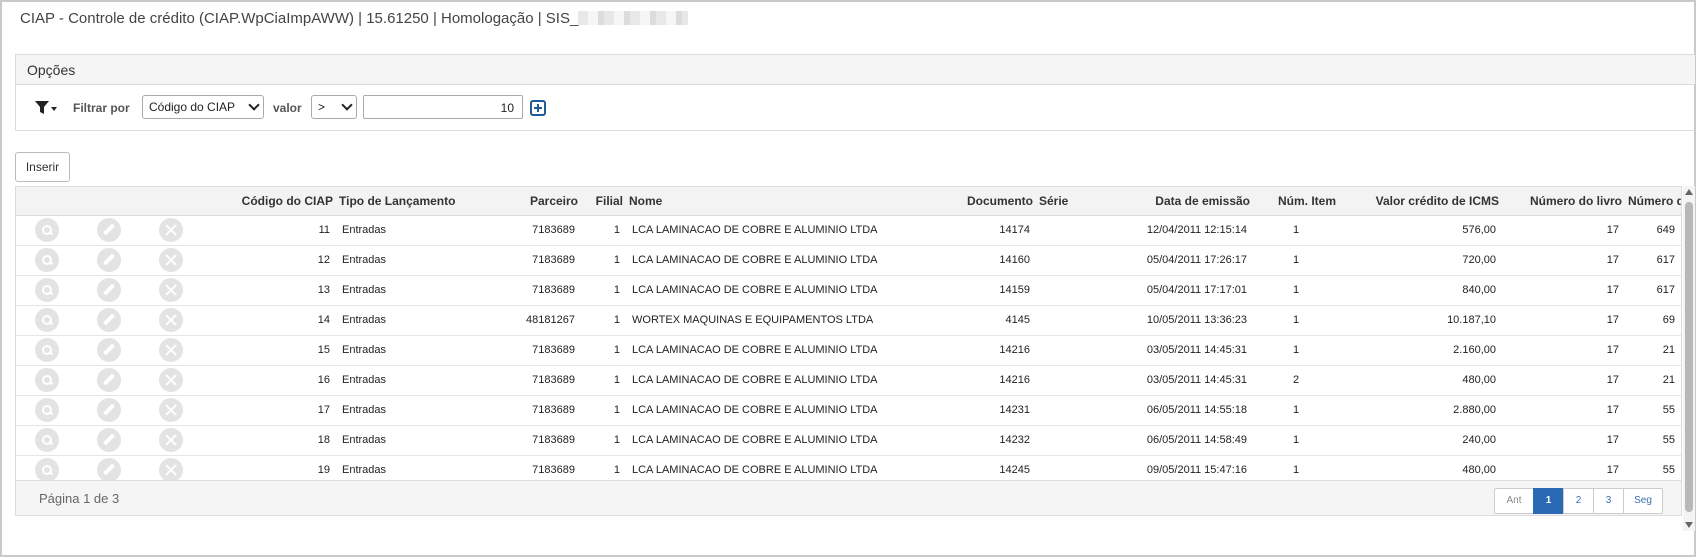 This screenshot has width=1696, height=557. Describe the element at coordinates (1578, 501) in the screenshot. I see `page-2-button: 2` at that location.